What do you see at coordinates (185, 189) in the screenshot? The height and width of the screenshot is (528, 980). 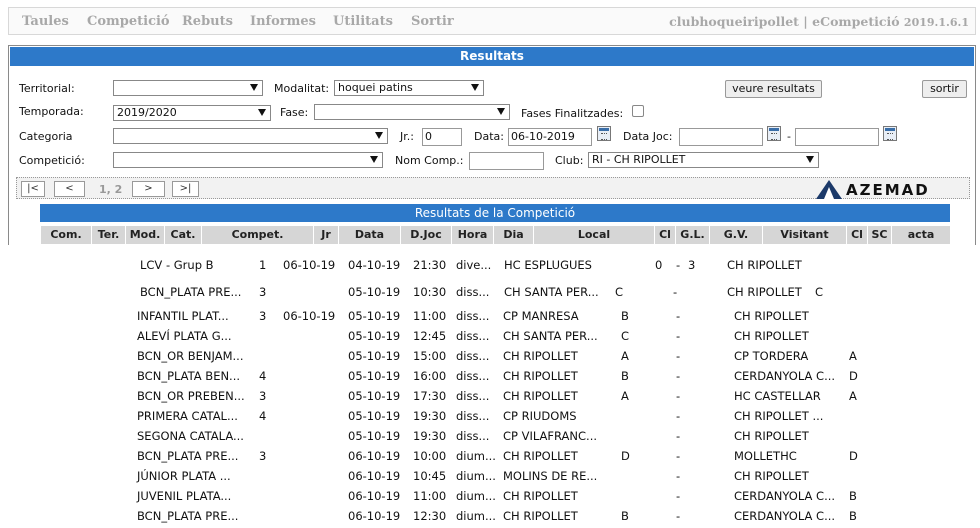 I see `last-page-button: >|` at bounding box center [185, 189].